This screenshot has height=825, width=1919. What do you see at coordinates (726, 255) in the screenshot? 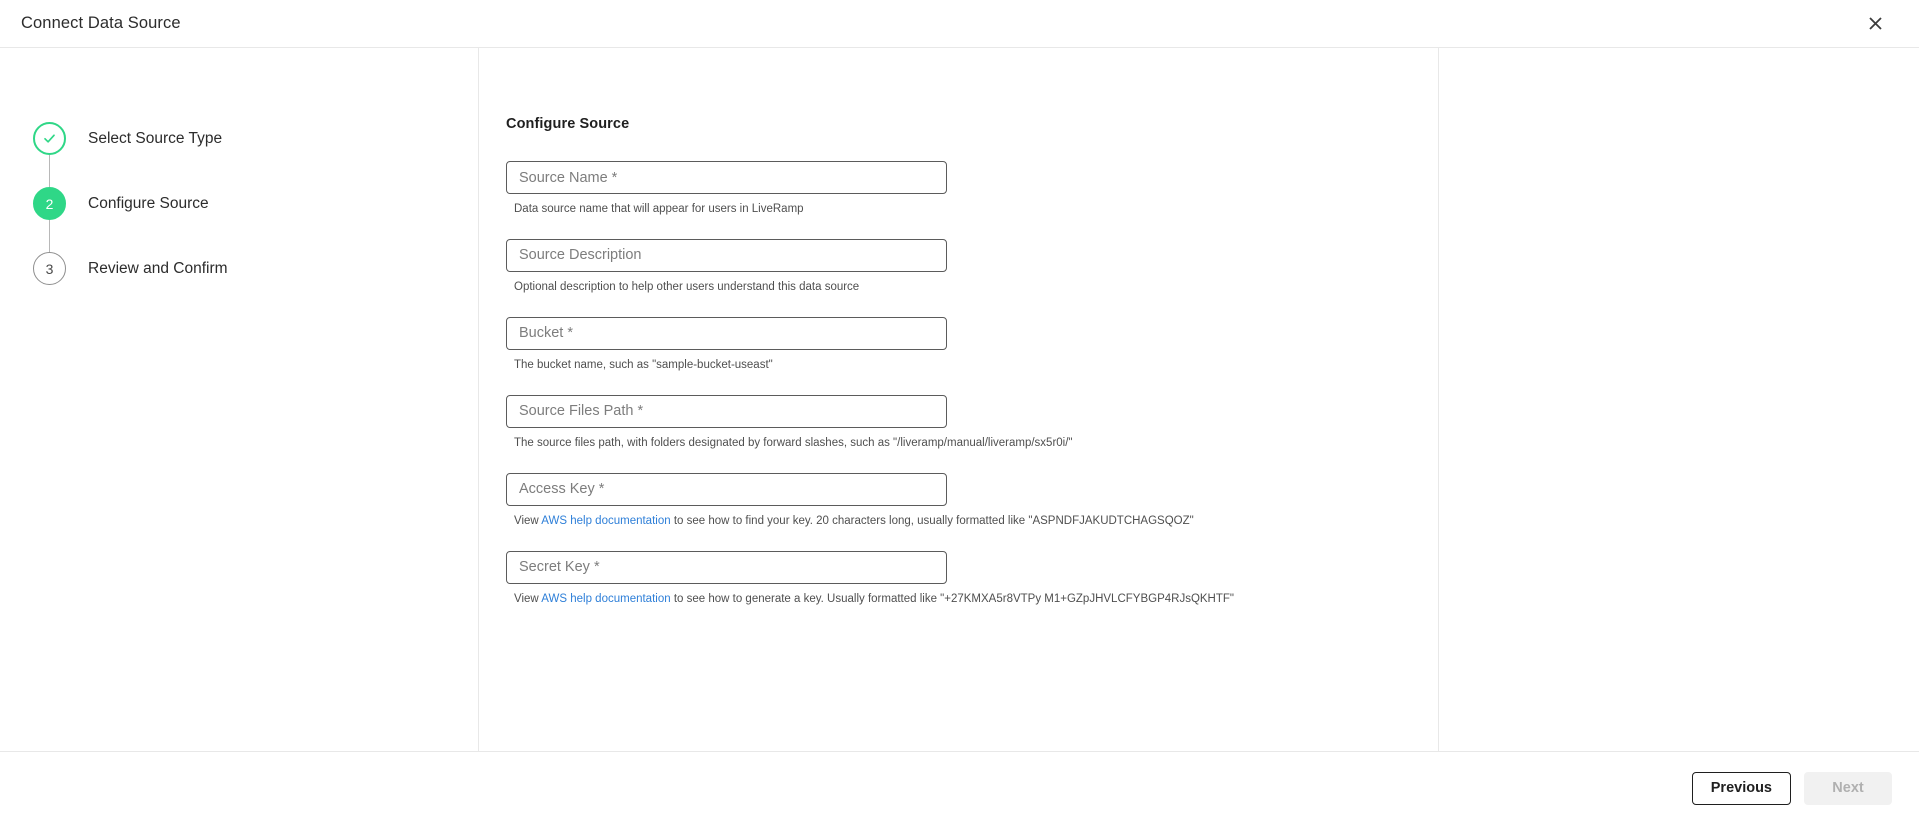
I see `source-description-input` at bounding box center [726, 255].